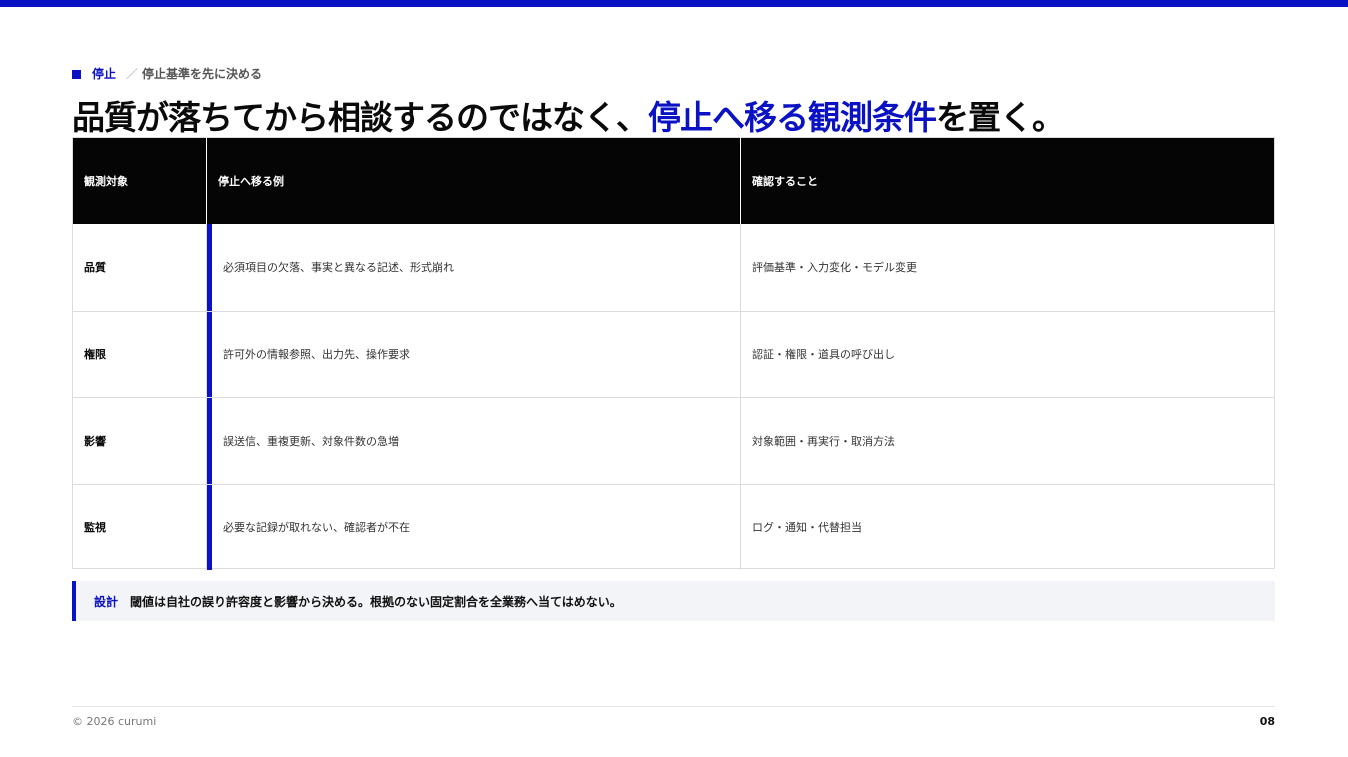 This screenshot has height=757, width=1348. What do you see at coordinates (360, 117) in the screenshot?
I see `title-lead: 品質が落ちてから相談するのではなく、` at bounding box center [360, 117].